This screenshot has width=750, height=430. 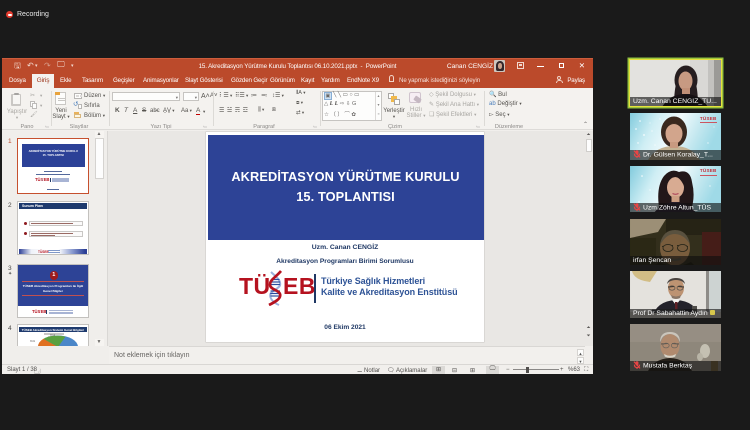 I want to click on svg-text: %14, so click(x=53, y=335).